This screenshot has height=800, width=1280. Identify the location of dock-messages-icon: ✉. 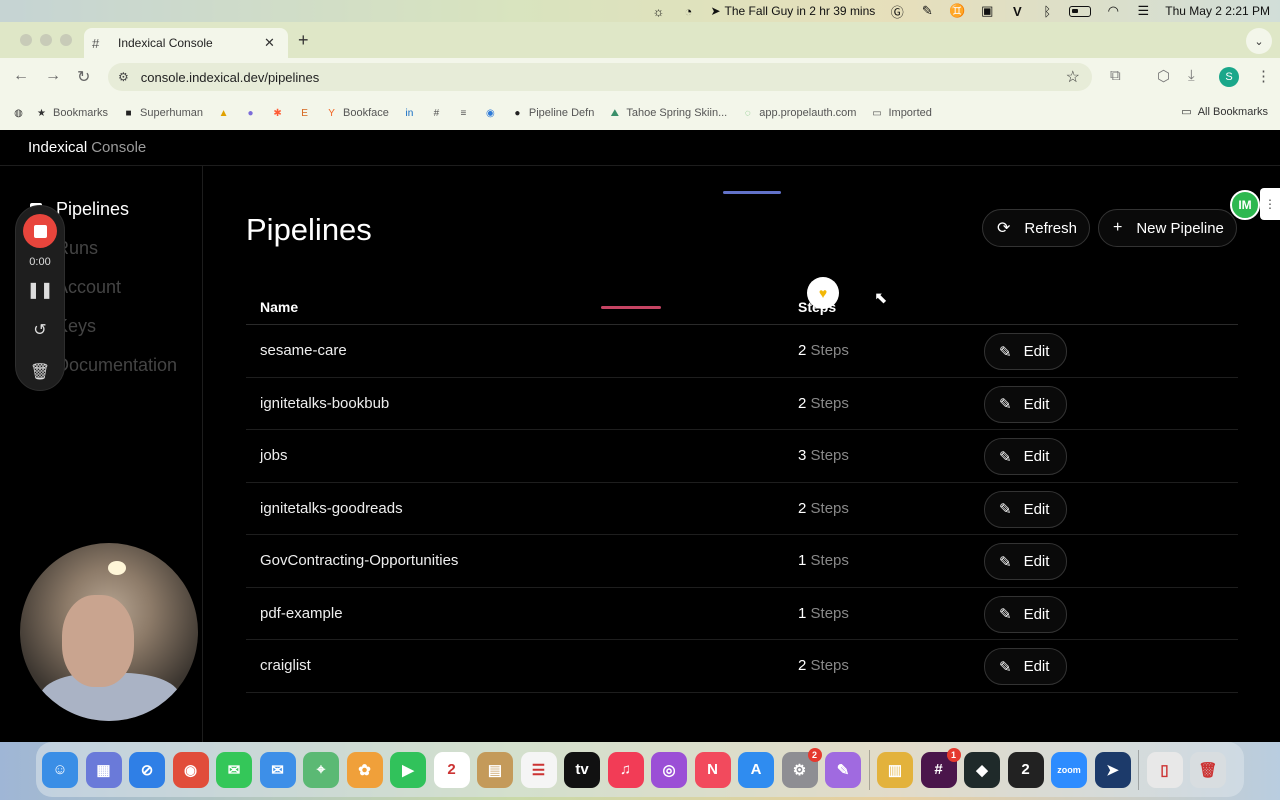
(234, 769).